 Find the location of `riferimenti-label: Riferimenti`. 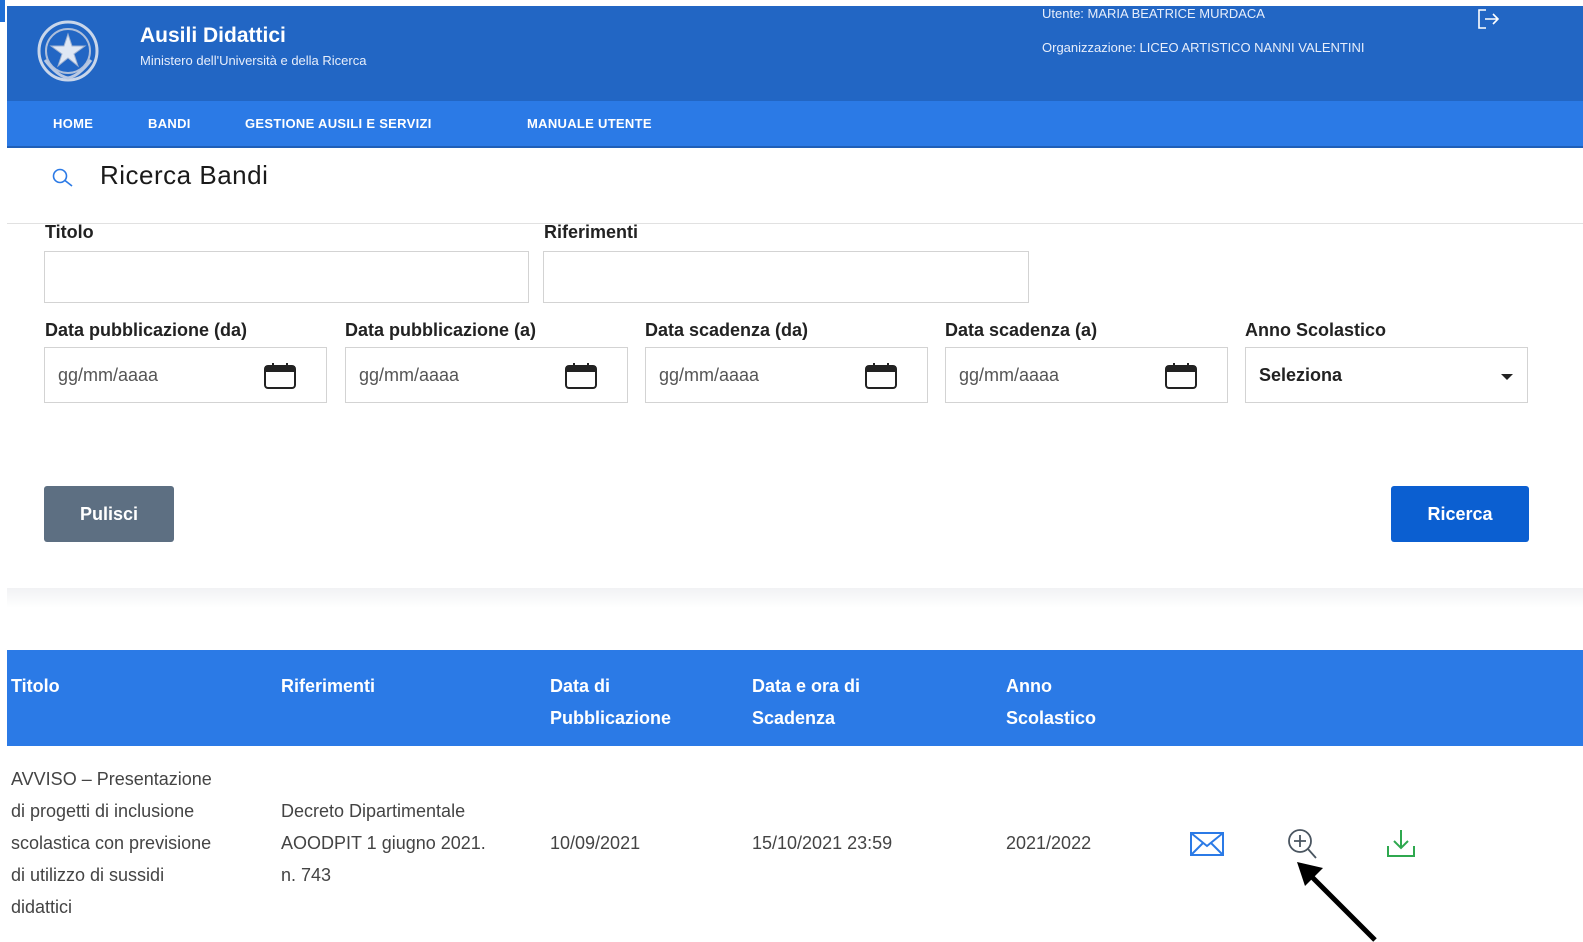

riferimenti-label: Riferimenti is located at coordinates (591, 232).